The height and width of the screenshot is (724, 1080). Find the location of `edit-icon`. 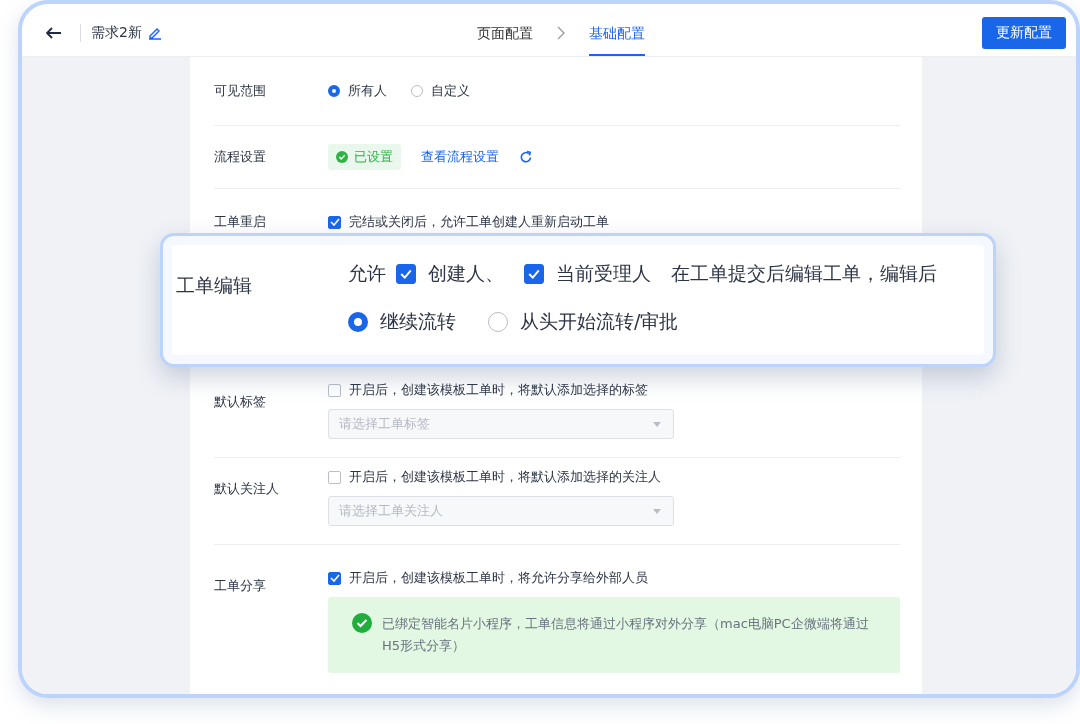

edit-icon is located at coordinates (154, 33).